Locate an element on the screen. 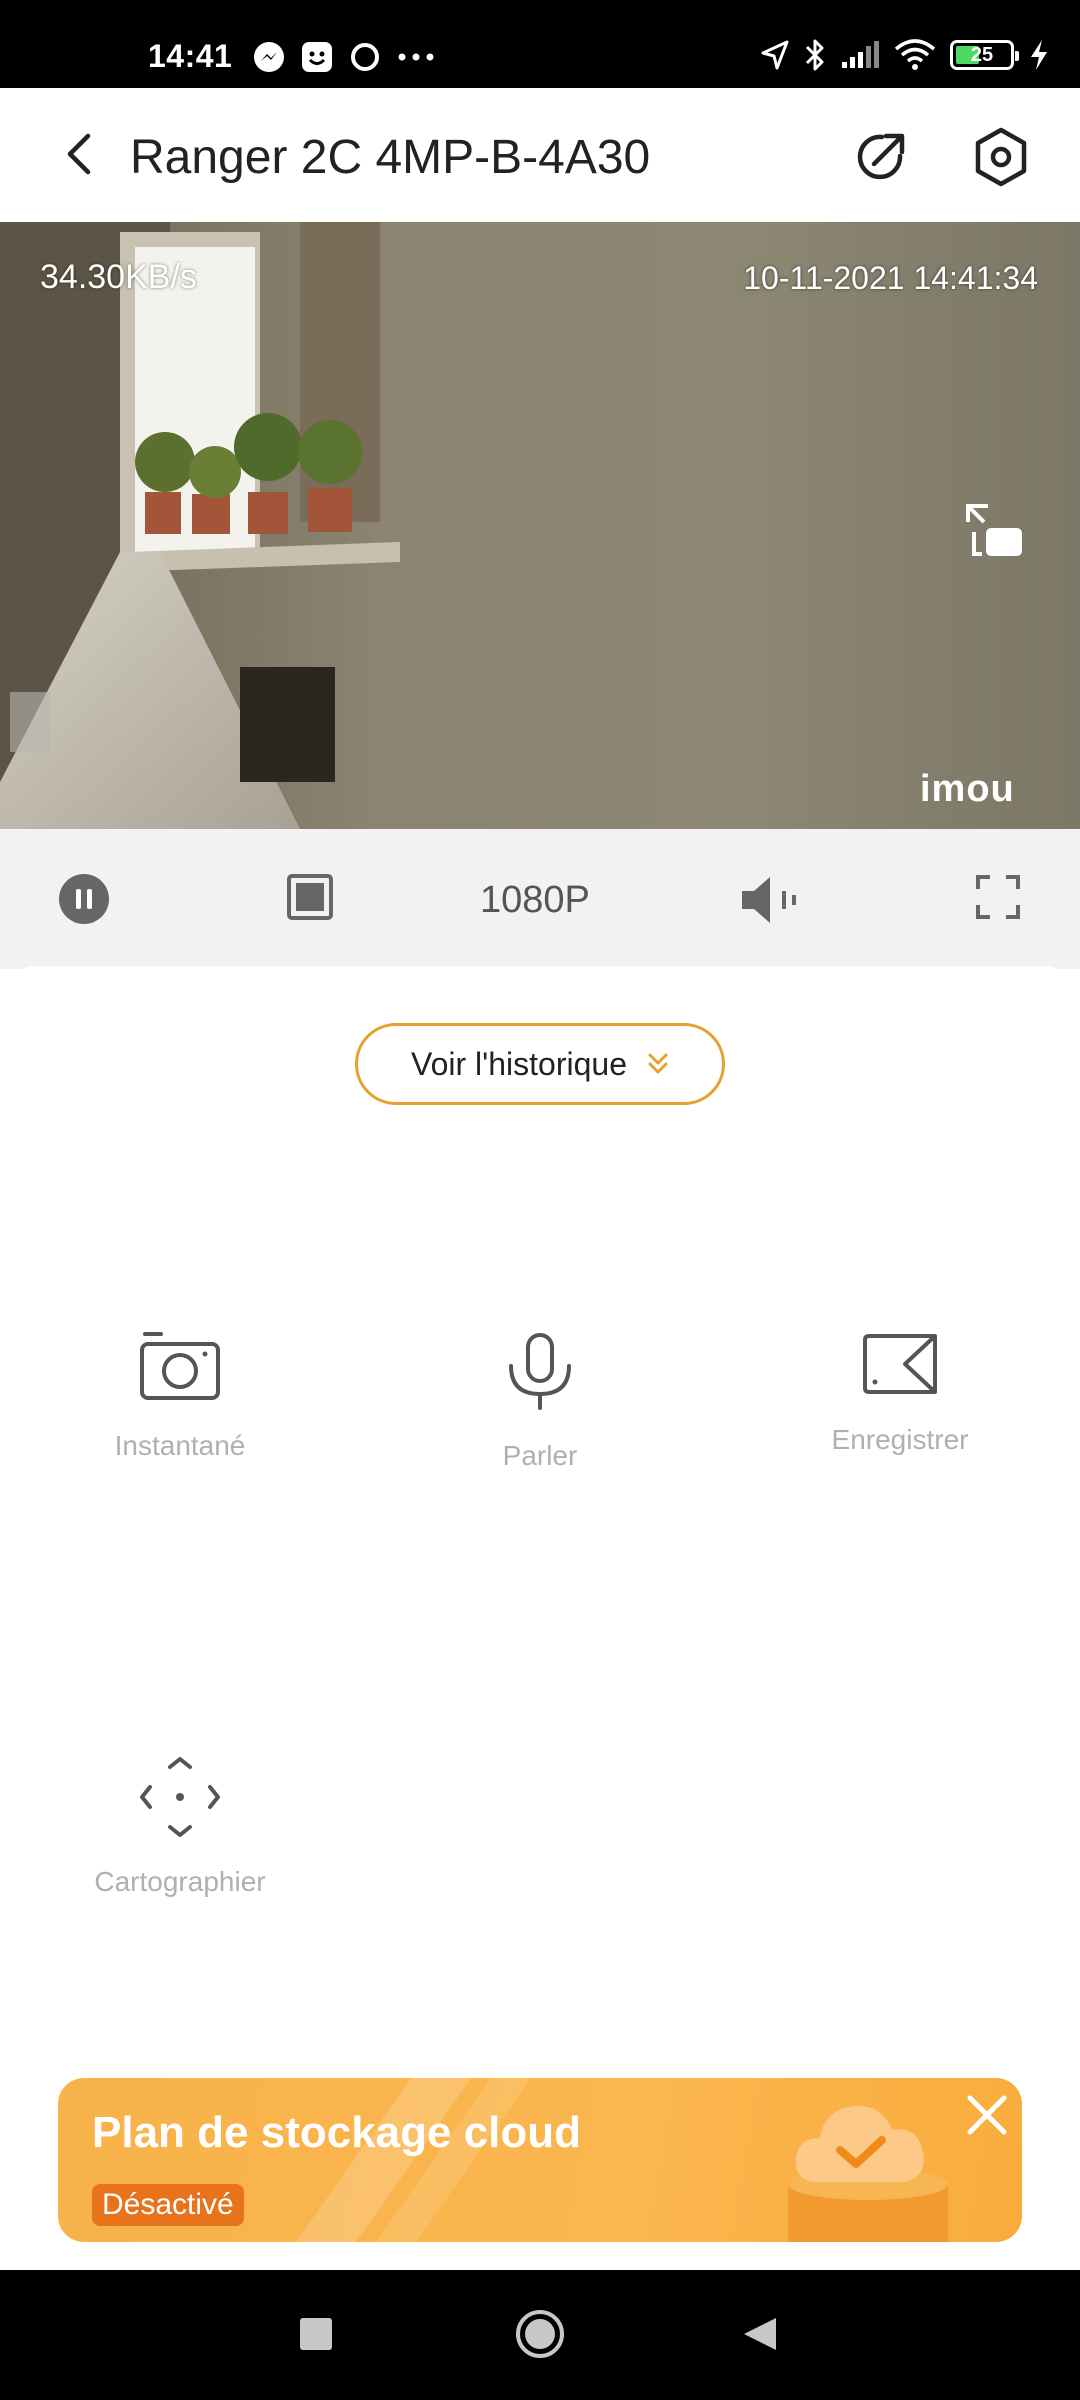 This screenshot has height=2400, width=1080. settings-gear-icon is located at coordinates (1001, 157).